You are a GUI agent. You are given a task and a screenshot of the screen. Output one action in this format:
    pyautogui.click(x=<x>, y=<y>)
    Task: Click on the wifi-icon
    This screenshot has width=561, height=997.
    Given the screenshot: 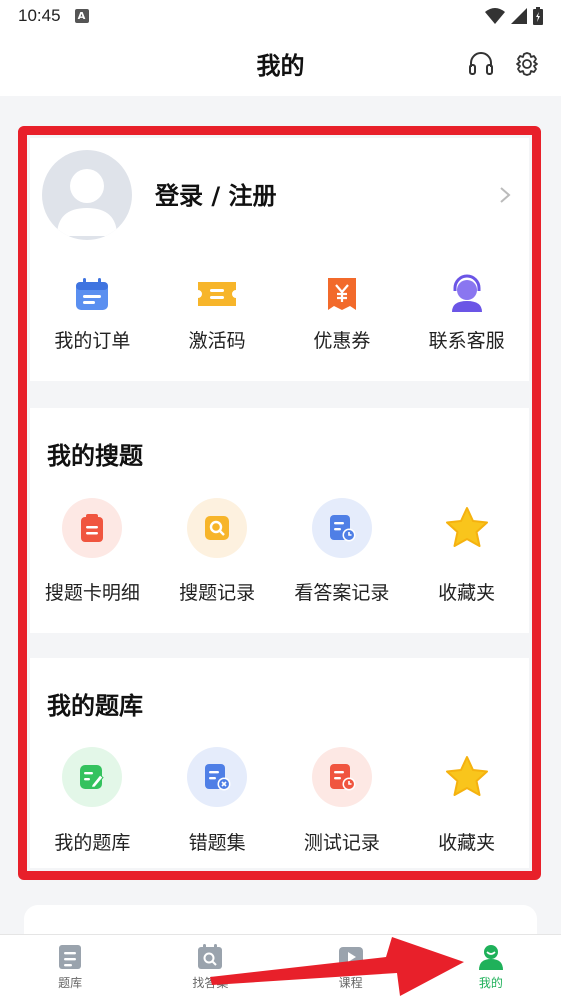 What is the action you would take?
    pyautogui.click(x=495, y=16)
    